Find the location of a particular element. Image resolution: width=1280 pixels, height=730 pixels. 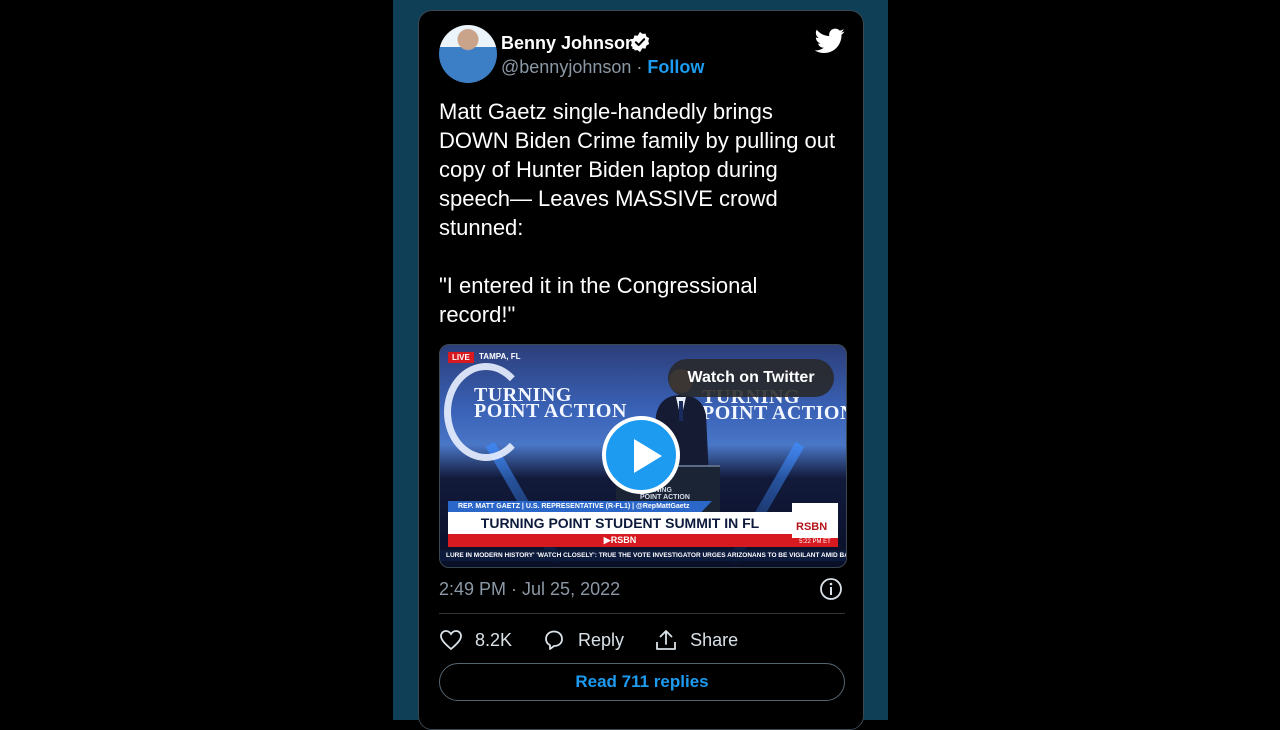

reply-button: Reply is located at coordinates (583, 640).